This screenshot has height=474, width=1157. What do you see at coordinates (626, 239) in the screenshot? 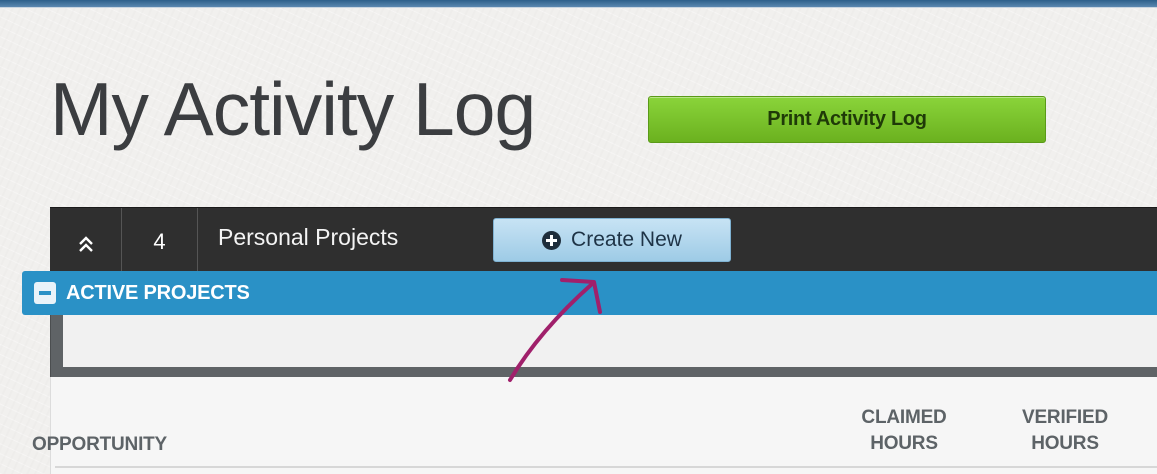
I see `create-new-label: Create New` at bounding box center [626, 239].